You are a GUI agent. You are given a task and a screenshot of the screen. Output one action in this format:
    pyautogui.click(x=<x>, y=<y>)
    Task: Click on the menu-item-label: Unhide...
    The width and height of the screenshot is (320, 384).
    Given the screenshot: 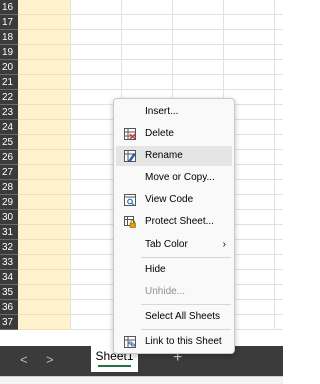 What is the action you would take?
    pyautogui.click(x=165, y=291)
    